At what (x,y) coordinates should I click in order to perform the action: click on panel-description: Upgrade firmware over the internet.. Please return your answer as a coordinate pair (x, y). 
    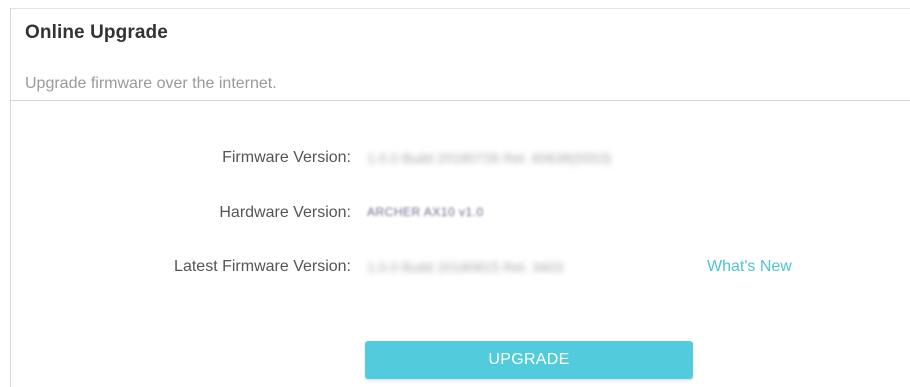
    Looking at the image, I should click on (151, 83).